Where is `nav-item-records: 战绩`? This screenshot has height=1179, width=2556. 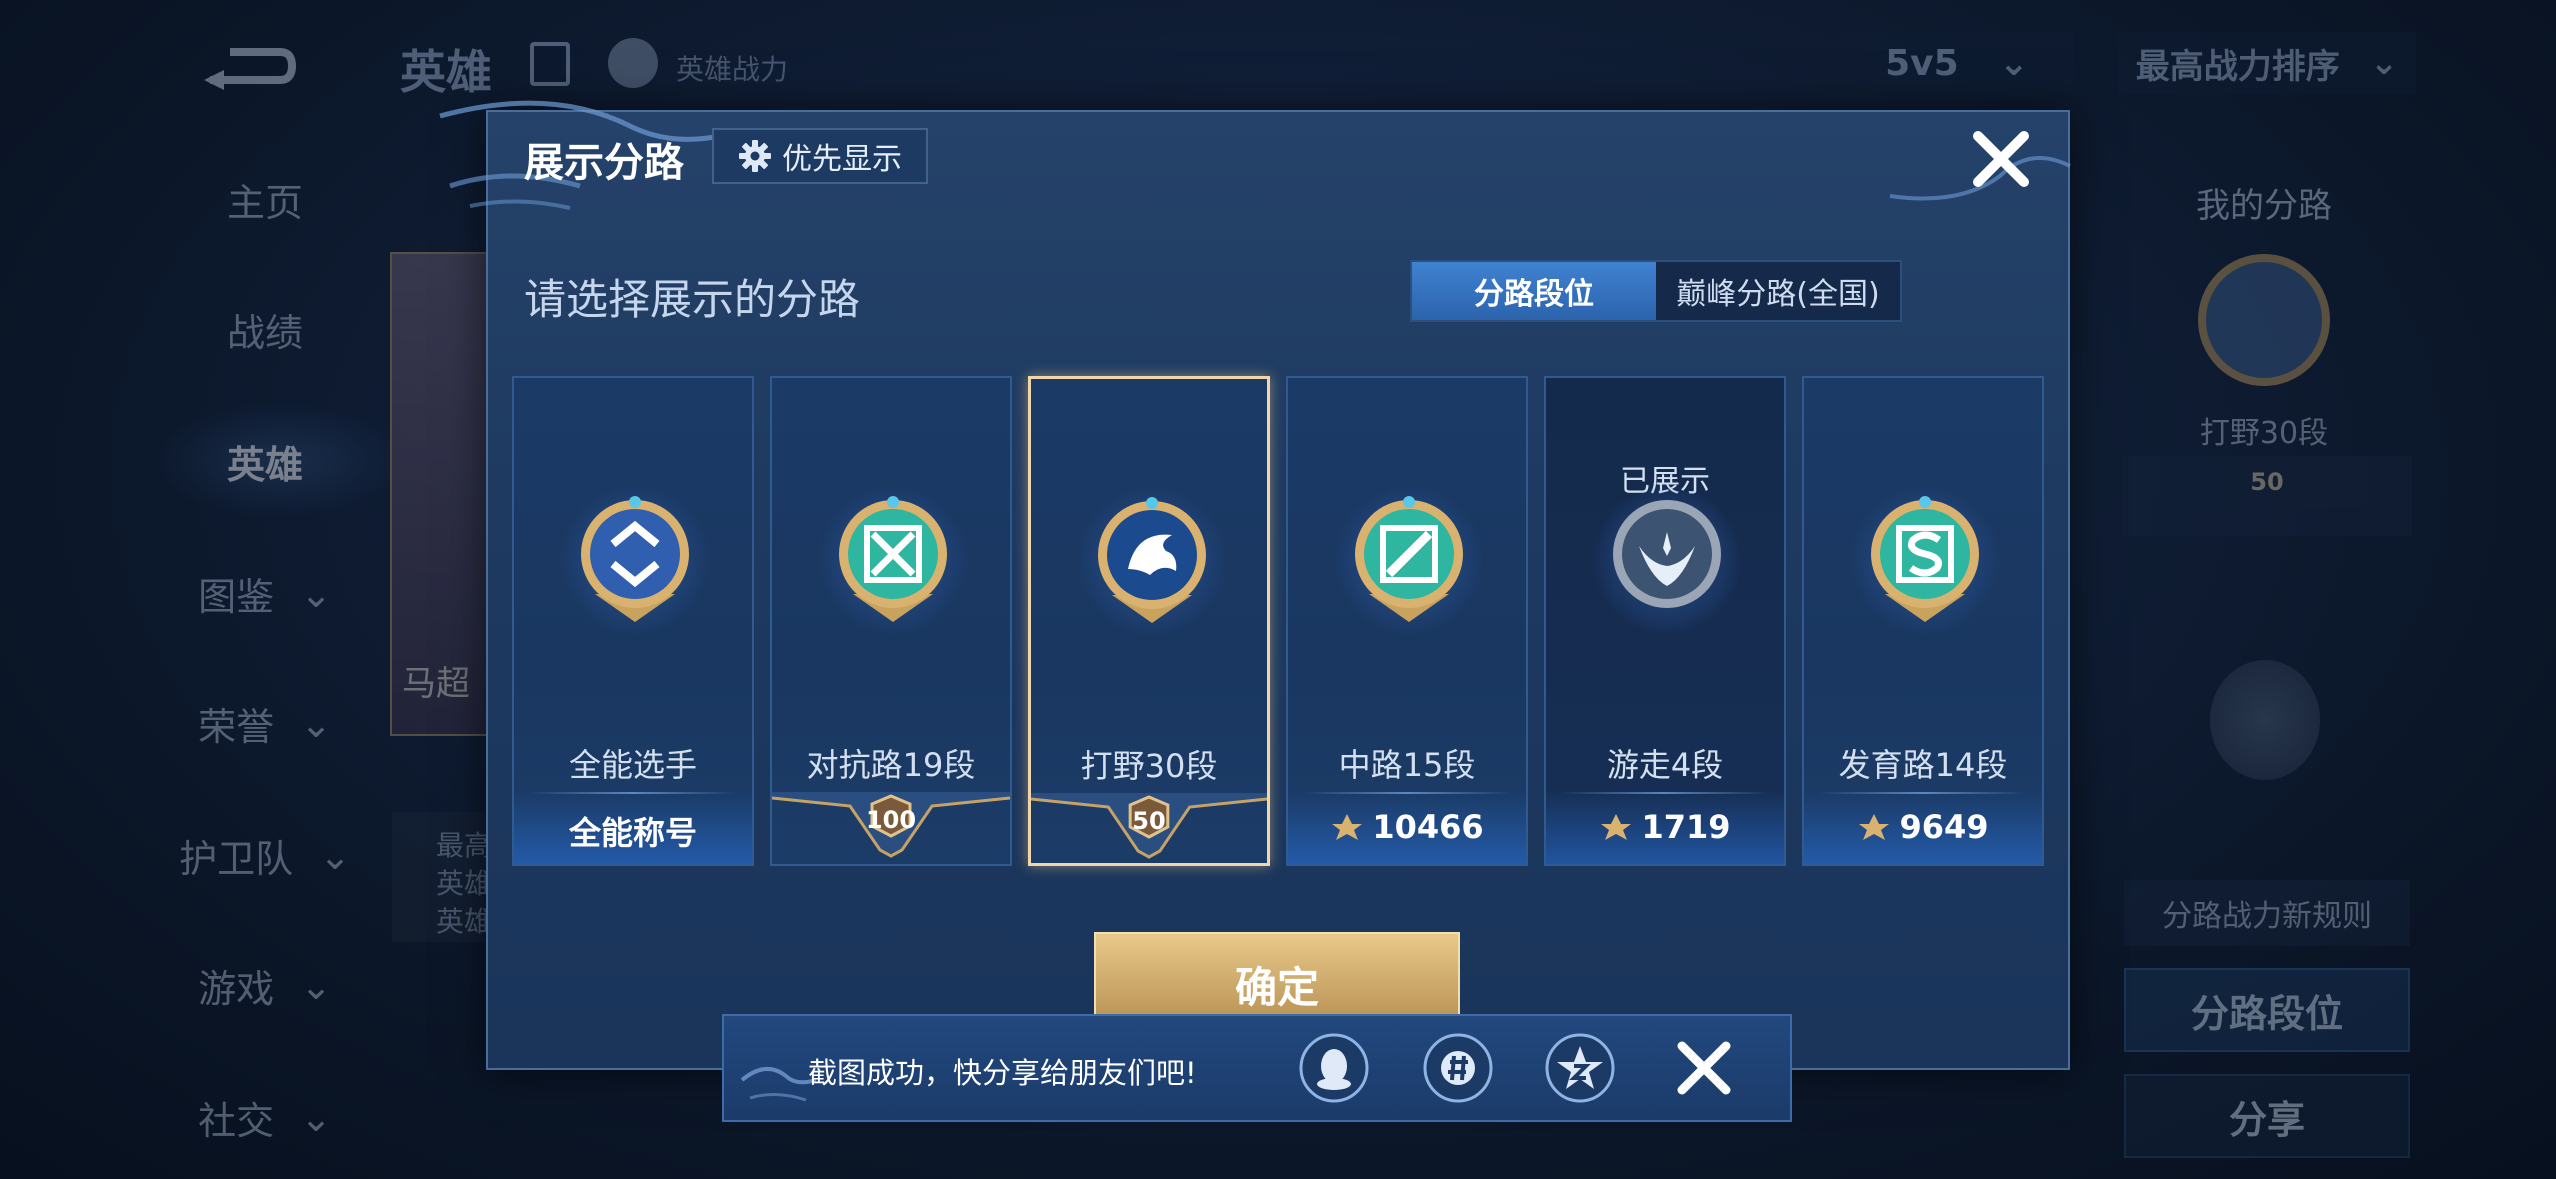 nav-item-records: 战绩 is located at coordinates (265, 329).